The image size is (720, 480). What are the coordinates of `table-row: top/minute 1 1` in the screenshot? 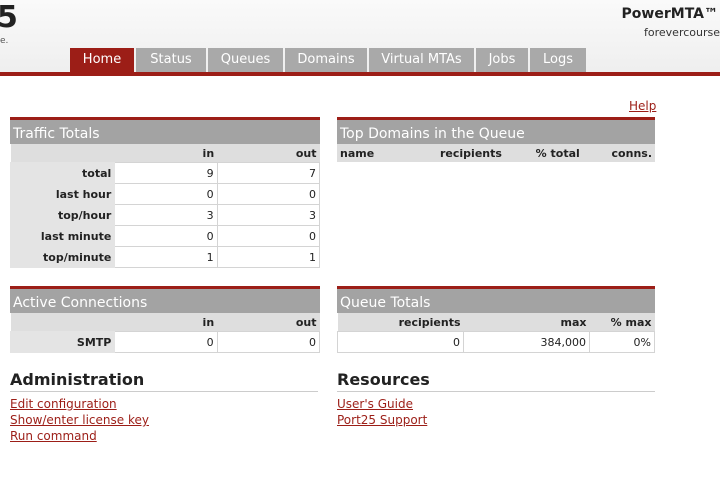 It's located at (165, 257).